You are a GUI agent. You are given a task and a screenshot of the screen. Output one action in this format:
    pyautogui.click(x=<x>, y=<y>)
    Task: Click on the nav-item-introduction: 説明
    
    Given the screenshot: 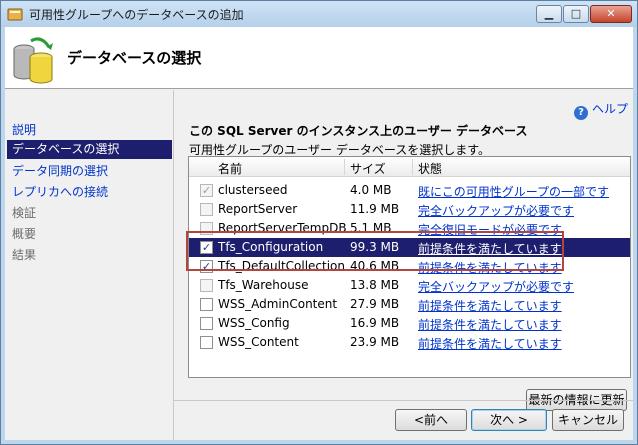 What is the action you would take?
    pyautogui.click(x=89, y=130)
    